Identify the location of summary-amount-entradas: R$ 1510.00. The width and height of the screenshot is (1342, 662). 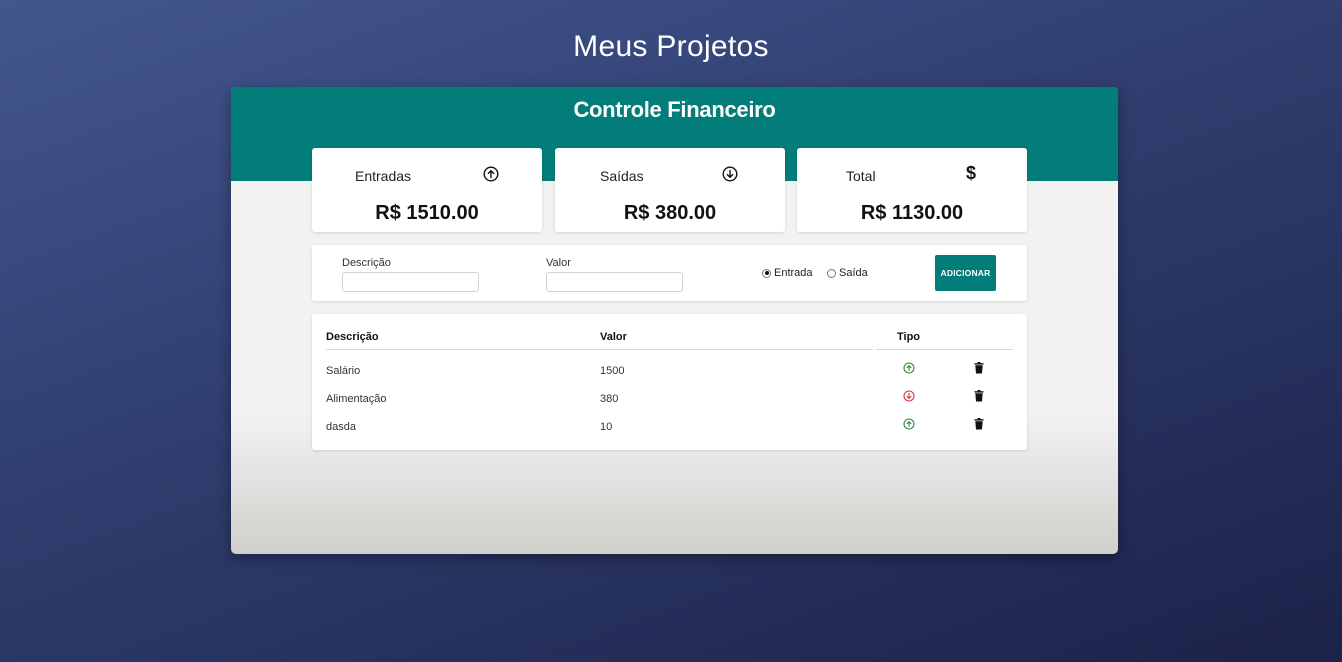
(427, 213).